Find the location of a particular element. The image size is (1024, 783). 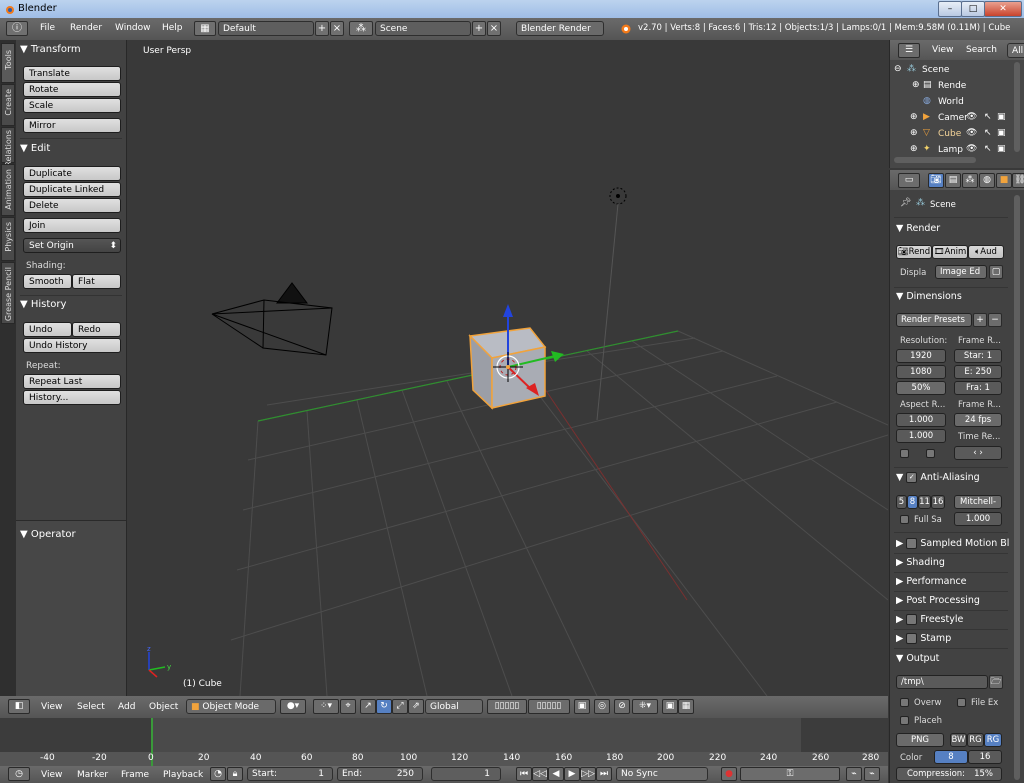

aa-samples-5: 5 is located at coordinates (901, 502).